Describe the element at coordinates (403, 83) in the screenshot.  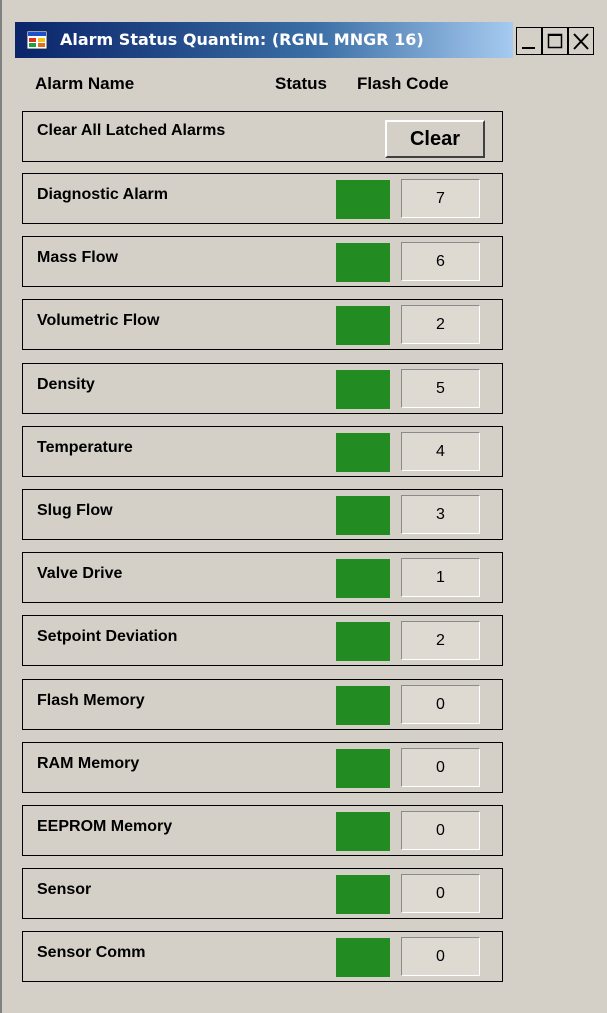
I see `header-flash-code: Flash Code` at that location.